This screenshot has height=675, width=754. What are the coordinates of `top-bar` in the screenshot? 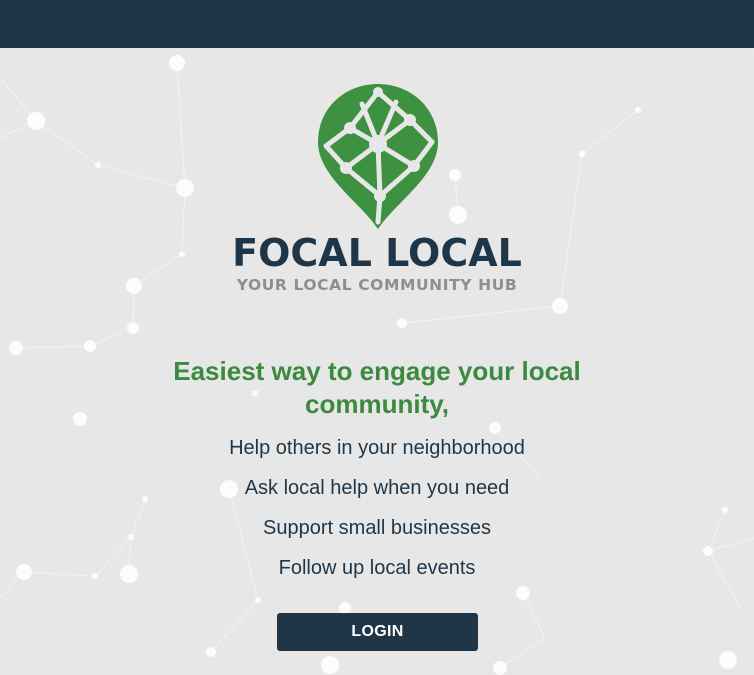 It's located at (377, 24).